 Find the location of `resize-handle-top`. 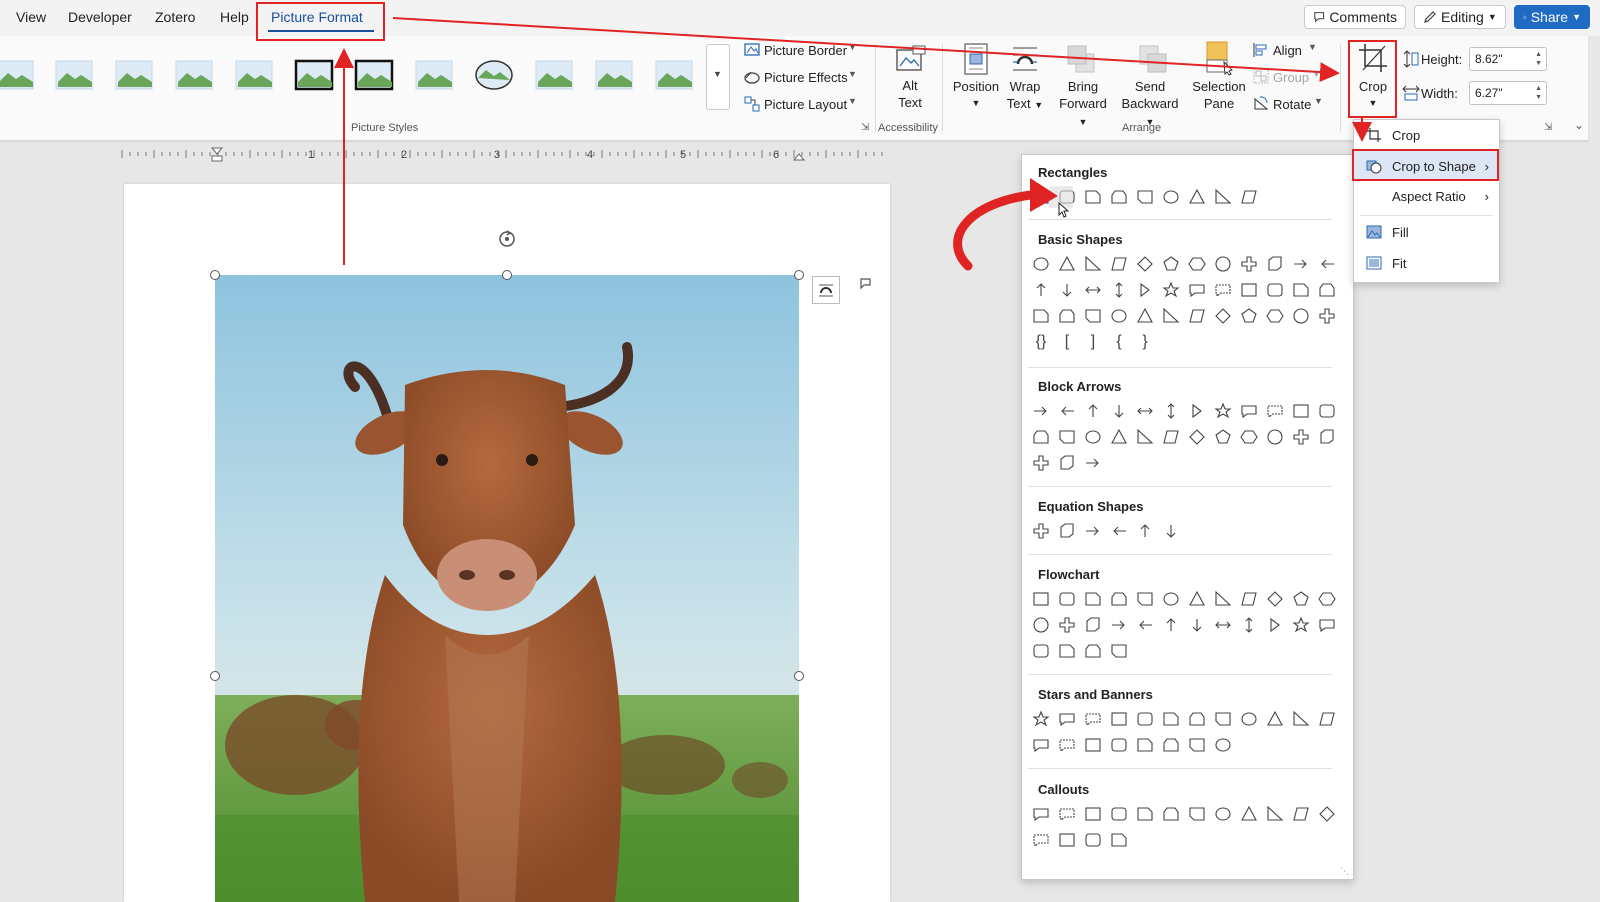

resize-handle-top is located at coordinates (507, 275).